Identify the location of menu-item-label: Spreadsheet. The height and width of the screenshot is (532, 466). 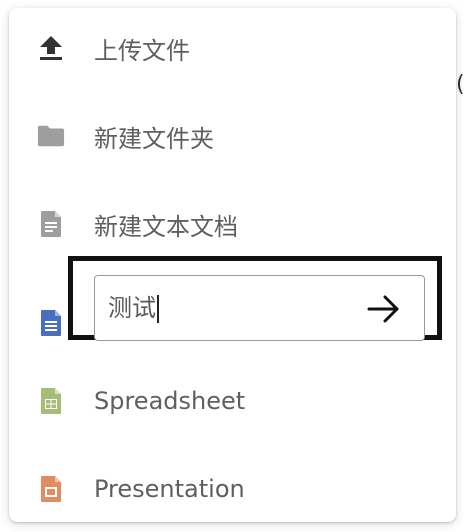
(170, 401).